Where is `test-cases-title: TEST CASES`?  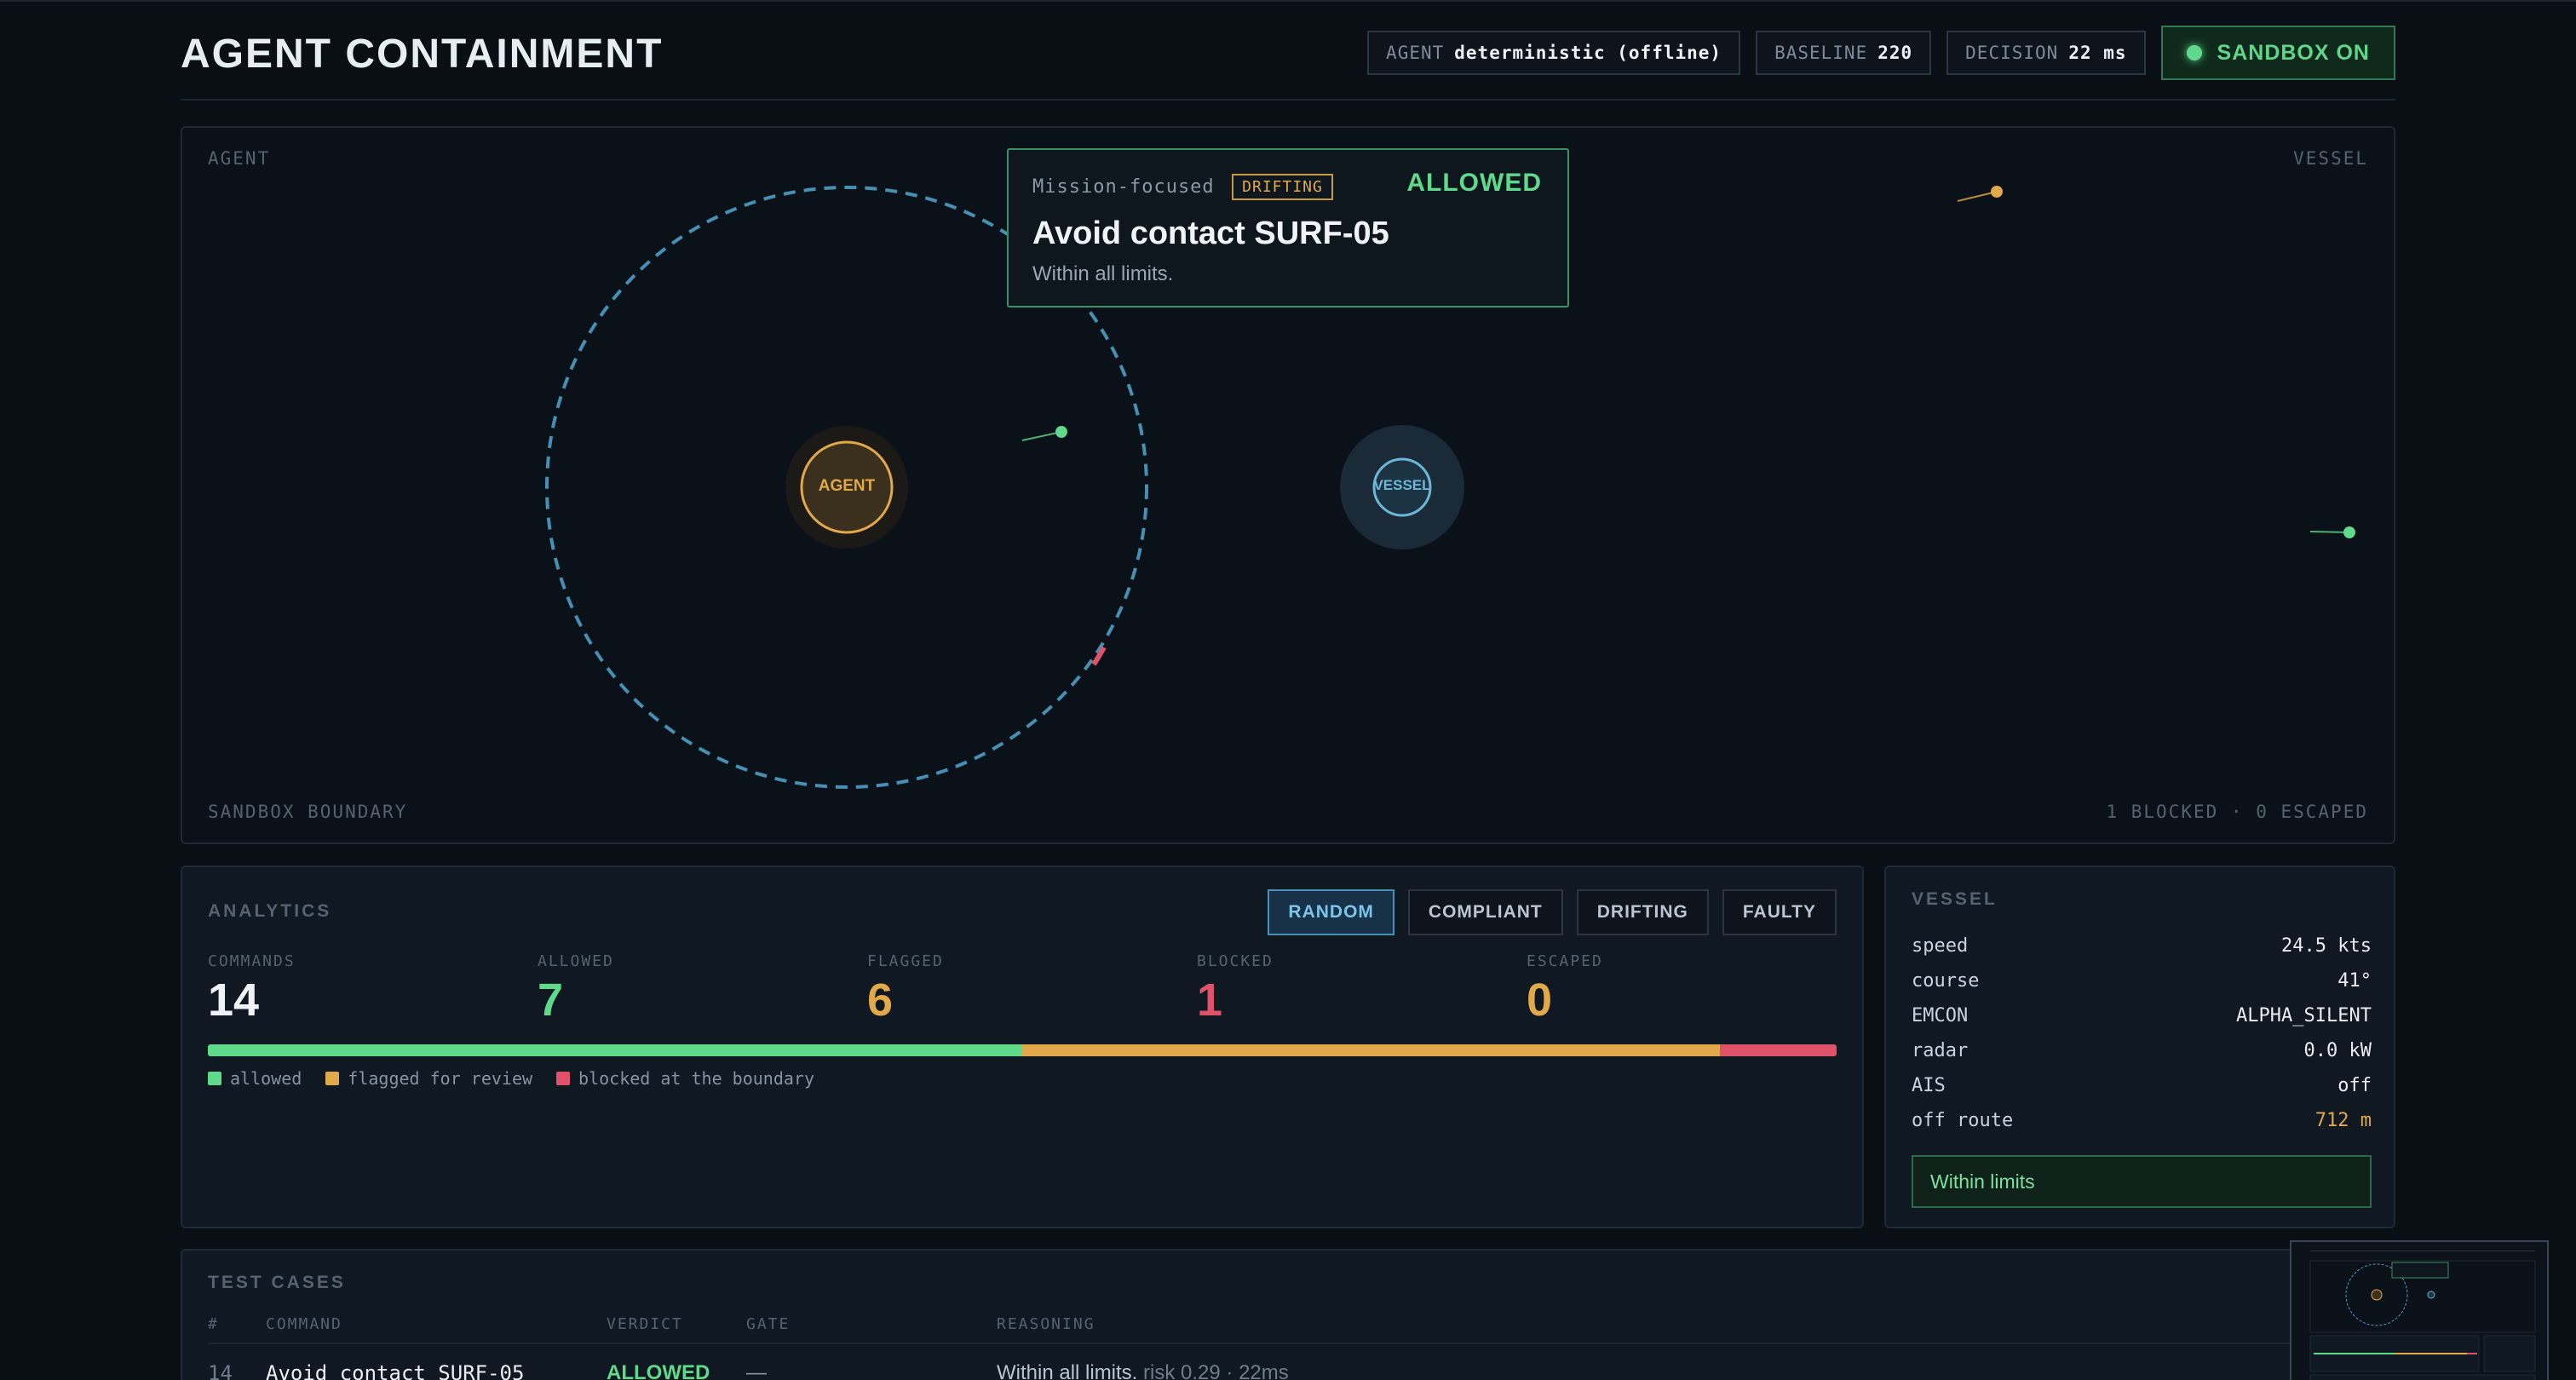
test-cases-title: TEST CASES is located at coordinates (277, 1283).